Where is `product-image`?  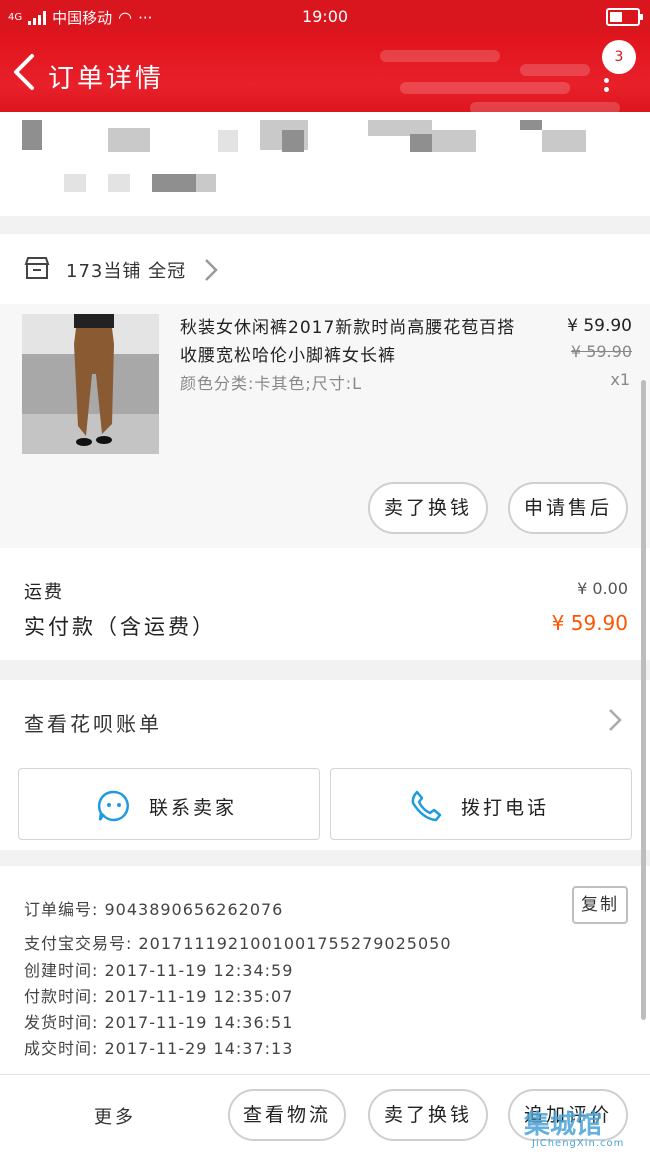
product-image is located at coordinates (90, 384).